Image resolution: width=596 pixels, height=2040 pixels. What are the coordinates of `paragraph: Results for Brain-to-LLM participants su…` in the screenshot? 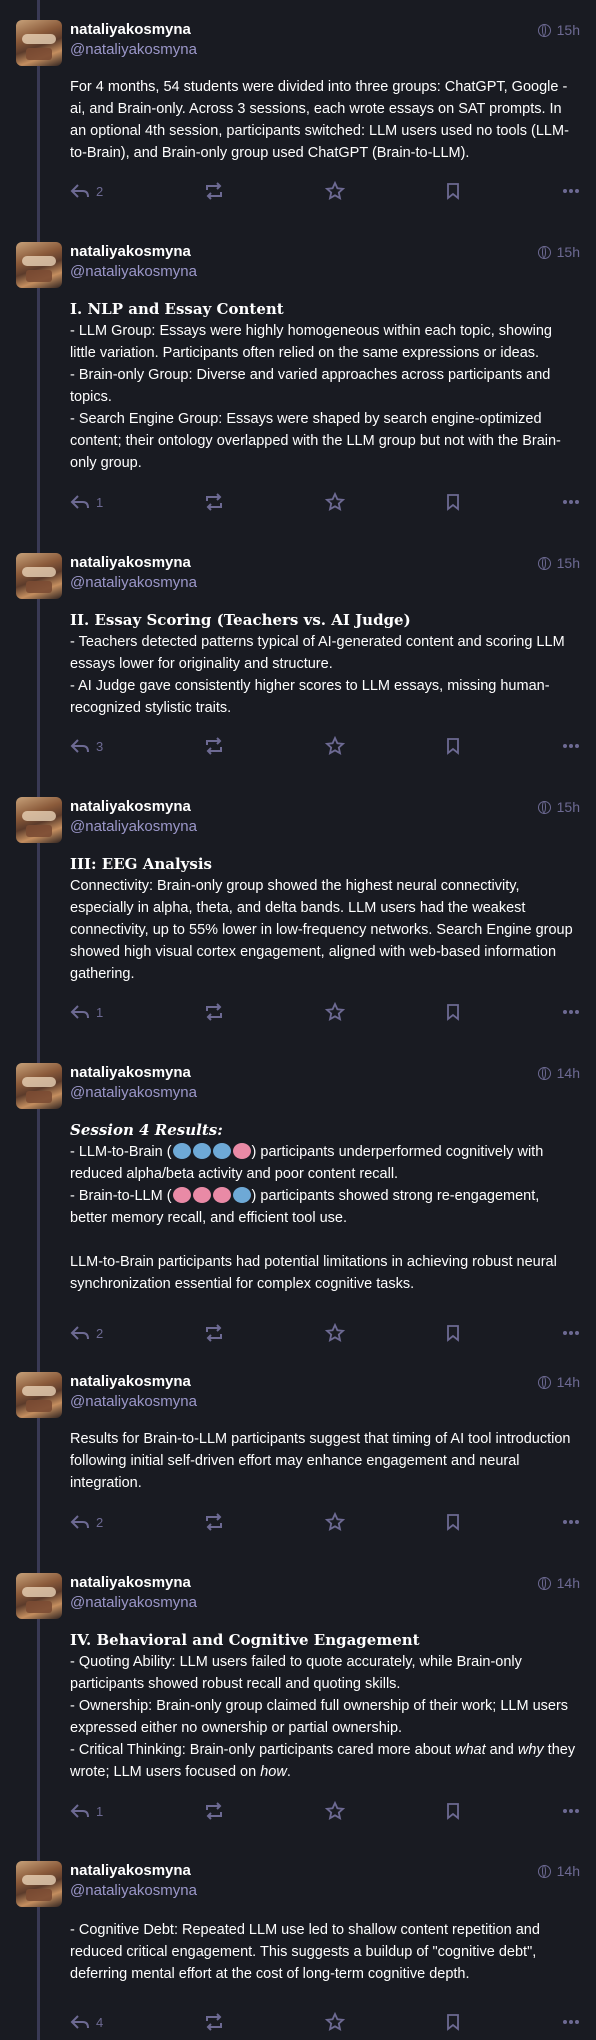 It's located at (320, 1461).